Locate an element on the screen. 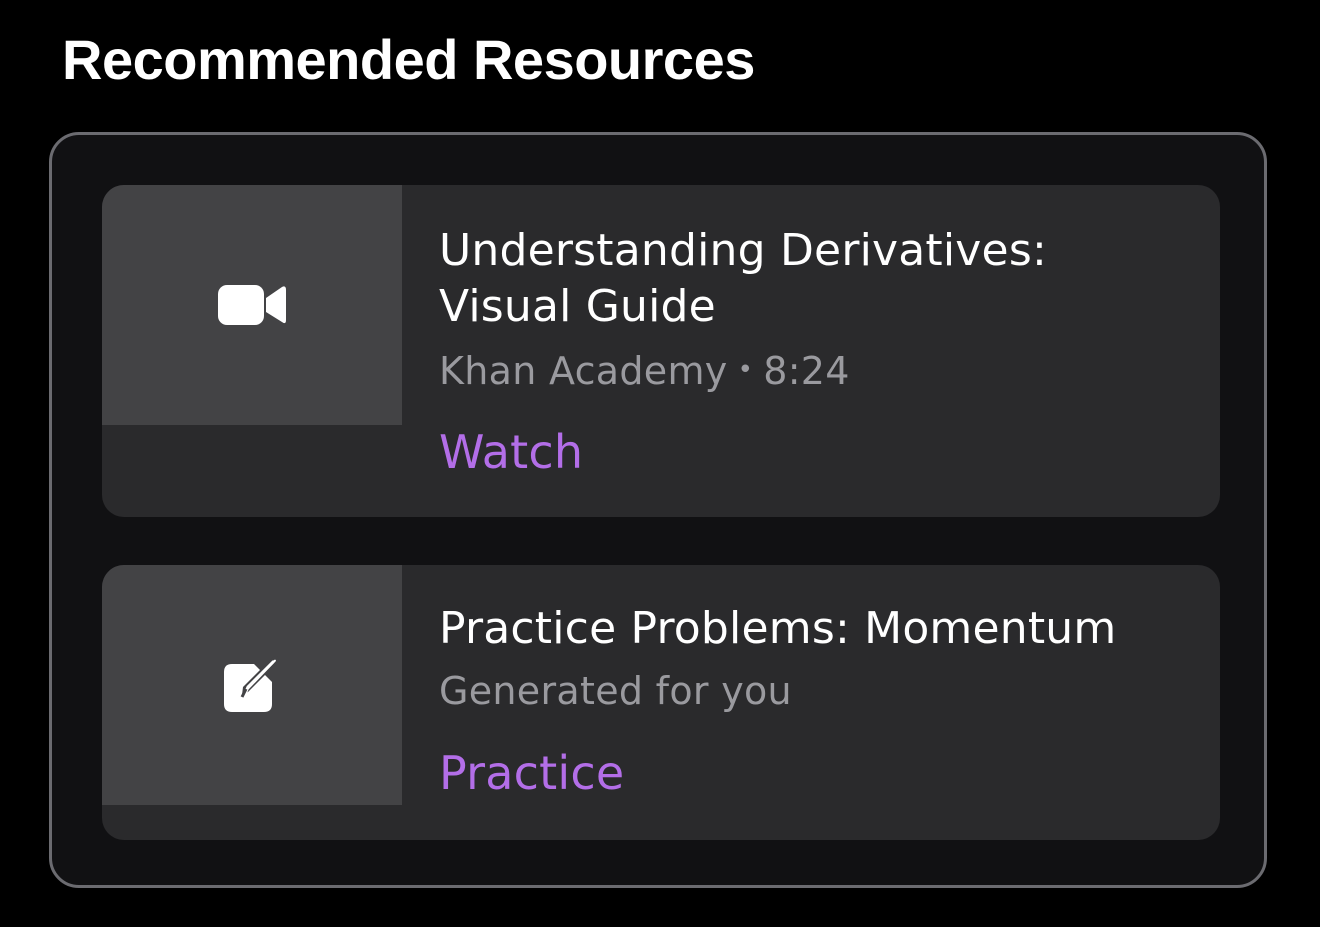 The width and height of the screenshot is (1320, 927). square-pencil-icon is located at coordinates (252, 685).